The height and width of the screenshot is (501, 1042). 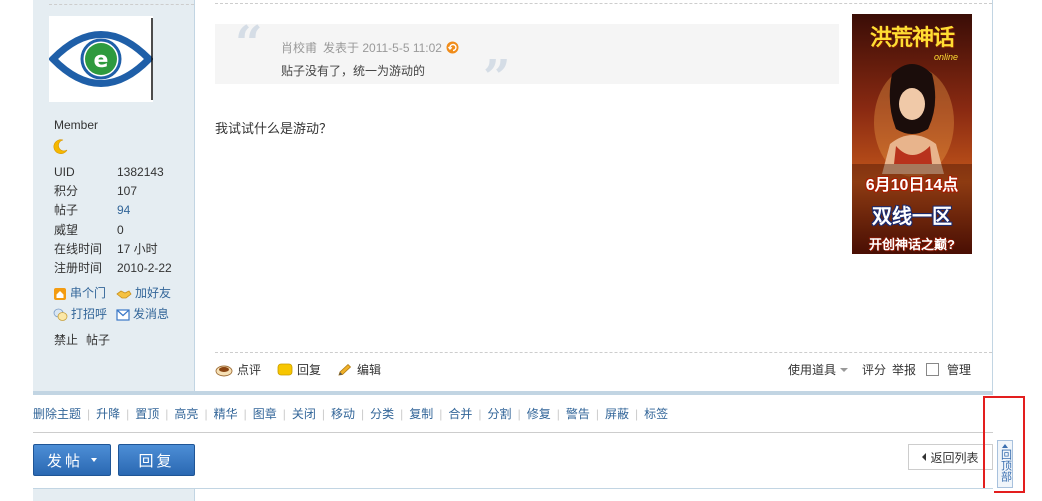 I want to click on user-group: Member, so click(x=76, y=125).